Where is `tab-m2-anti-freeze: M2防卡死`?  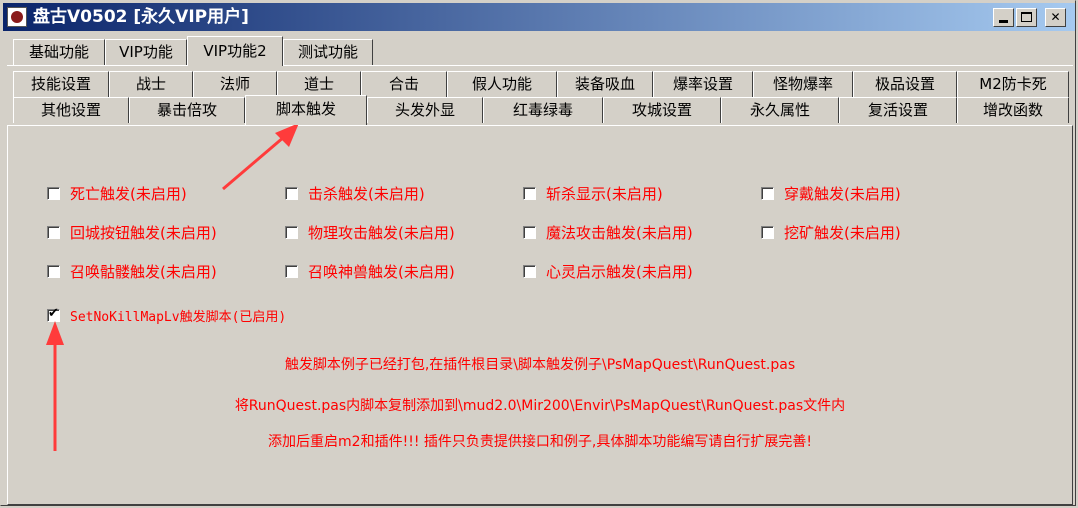 tab-m2-anti-freeze: M2防卡死 is located at coordinates (1013, 84).